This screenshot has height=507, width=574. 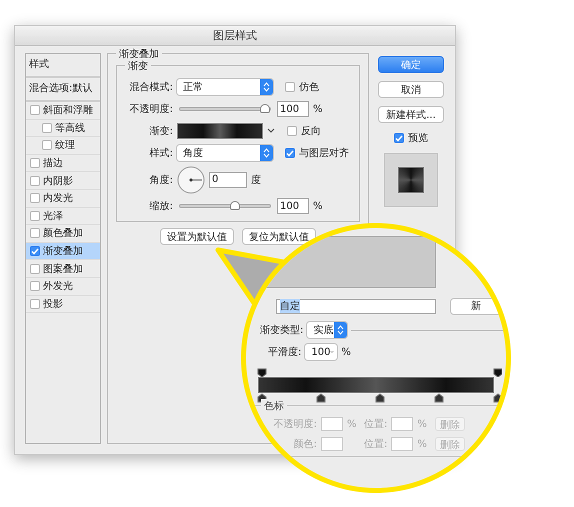 I want to click on dialog-button: 取消, so click(x=411, y=89).